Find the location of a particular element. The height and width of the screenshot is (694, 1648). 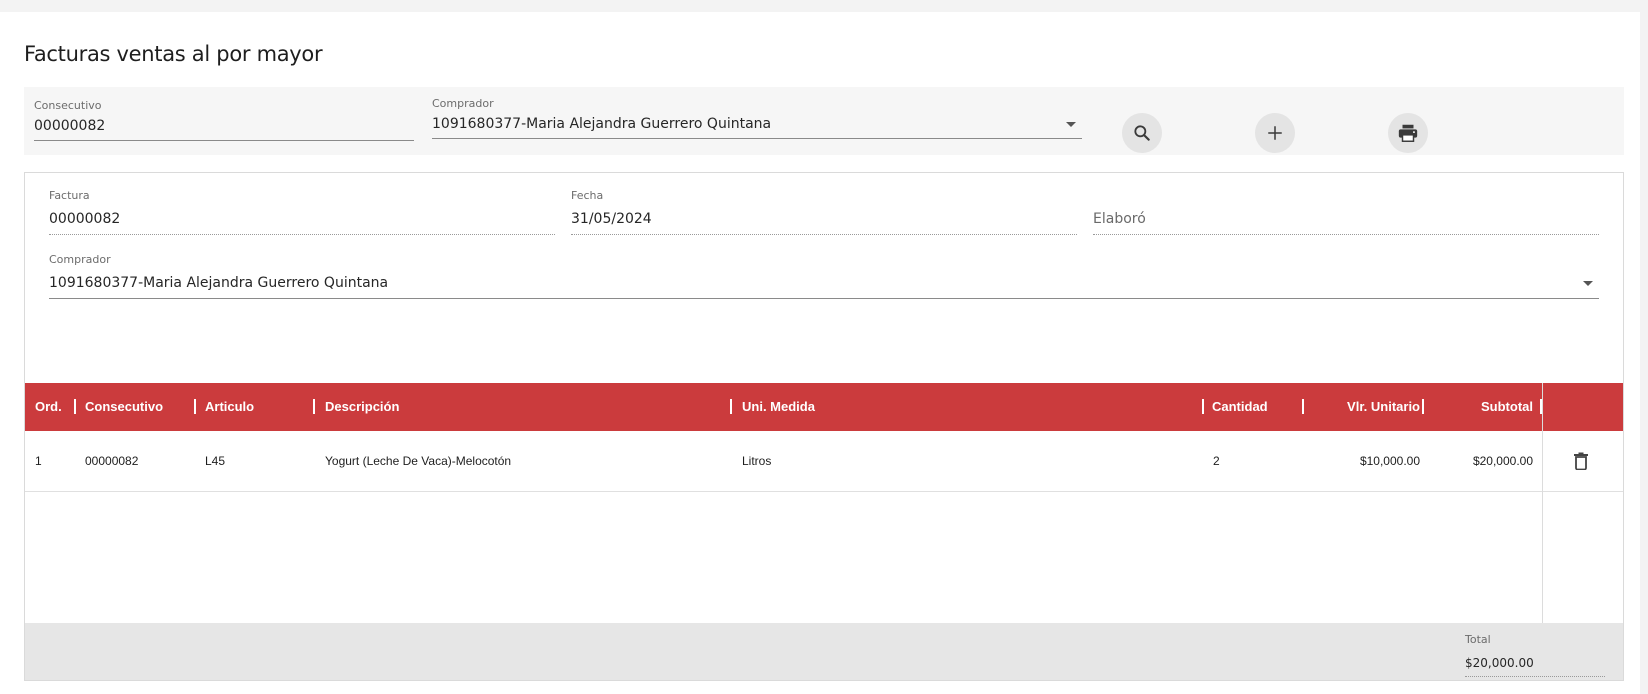

page-title: Facturas ventas al por mayor is located at coordinates (173, 54).